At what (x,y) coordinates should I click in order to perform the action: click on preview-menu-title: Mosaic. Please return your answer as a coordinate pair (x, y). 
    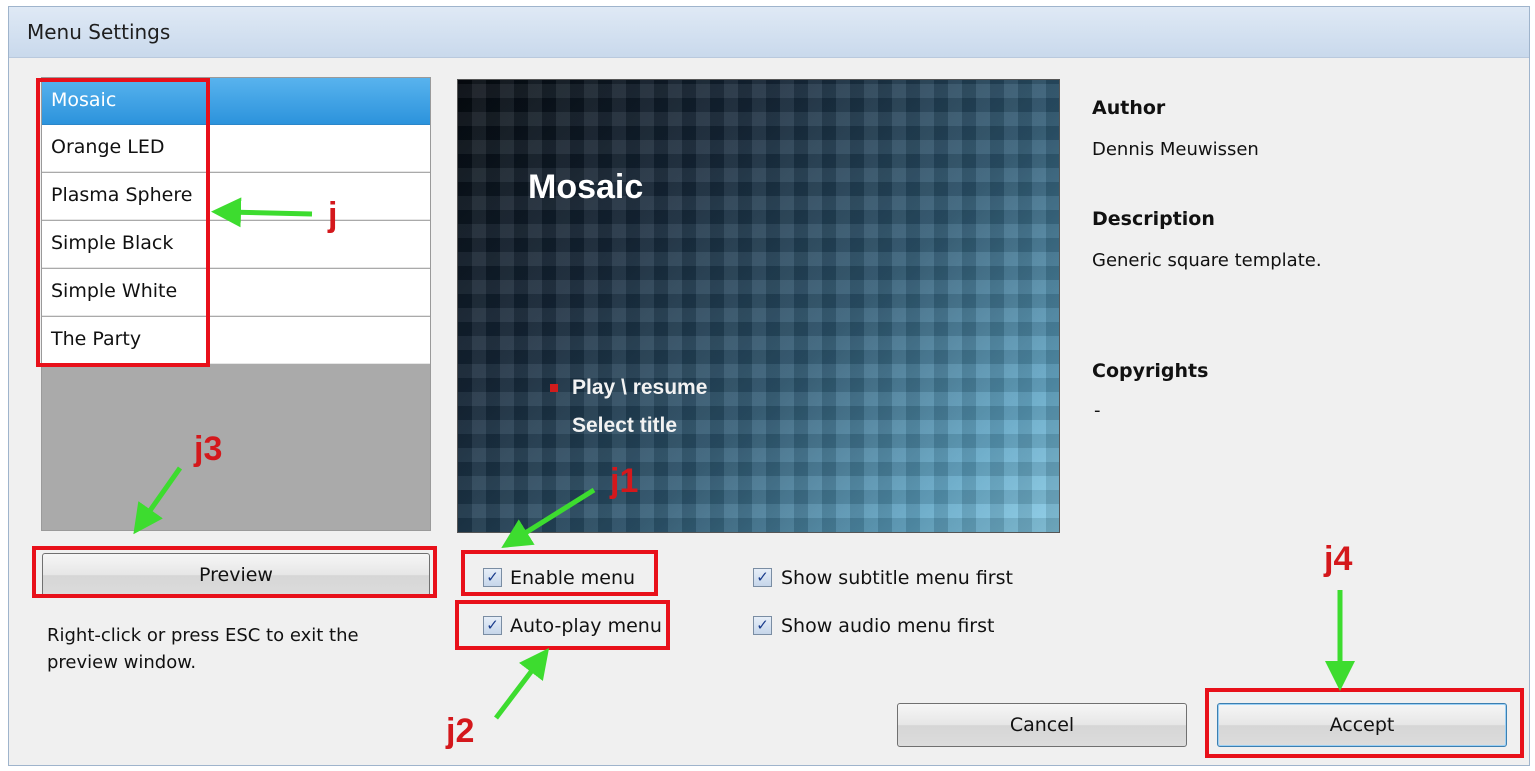
    Looking at the image, I should click on (586, 187).